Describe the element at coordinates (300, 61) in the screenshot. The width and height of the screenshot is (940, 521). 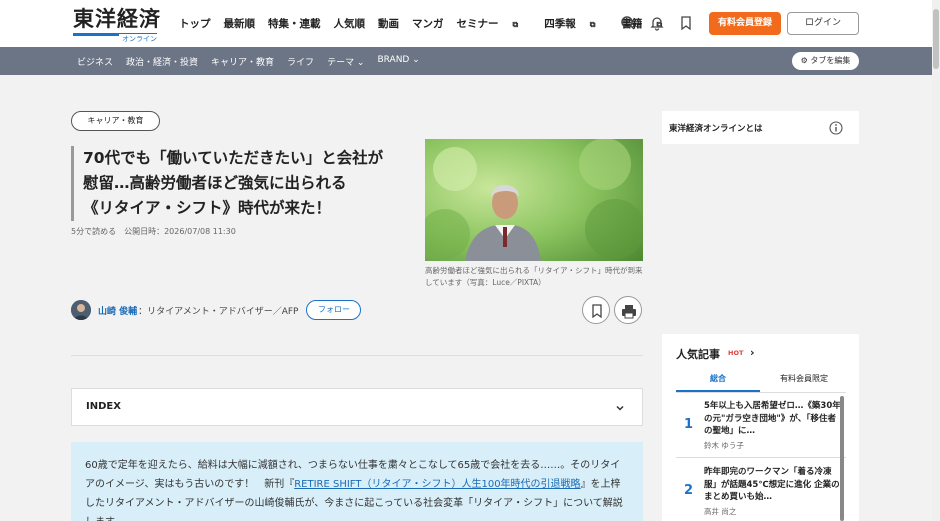
I see `subnav-item-life: ライフ` at that location.